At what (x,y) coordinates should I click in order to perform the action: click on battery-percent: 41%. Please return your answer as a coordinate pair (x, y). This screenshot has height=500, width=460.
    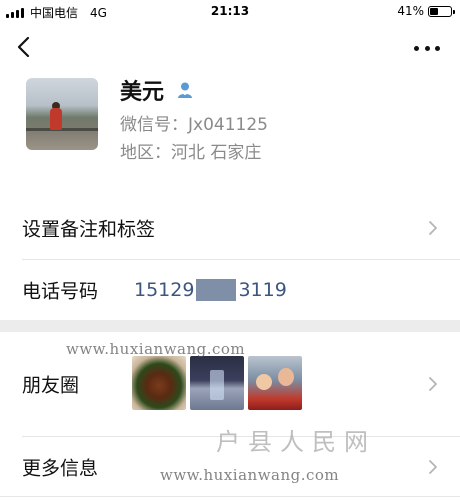
    Looking at the image, I should click on (410, 11).